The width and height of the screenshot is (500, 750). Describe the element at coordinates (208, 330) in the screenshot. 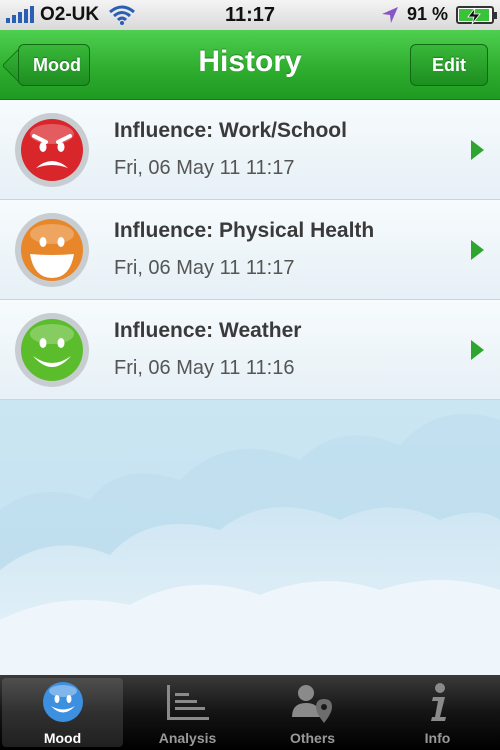

I see `entry-title: Influence: Weather` at that location.